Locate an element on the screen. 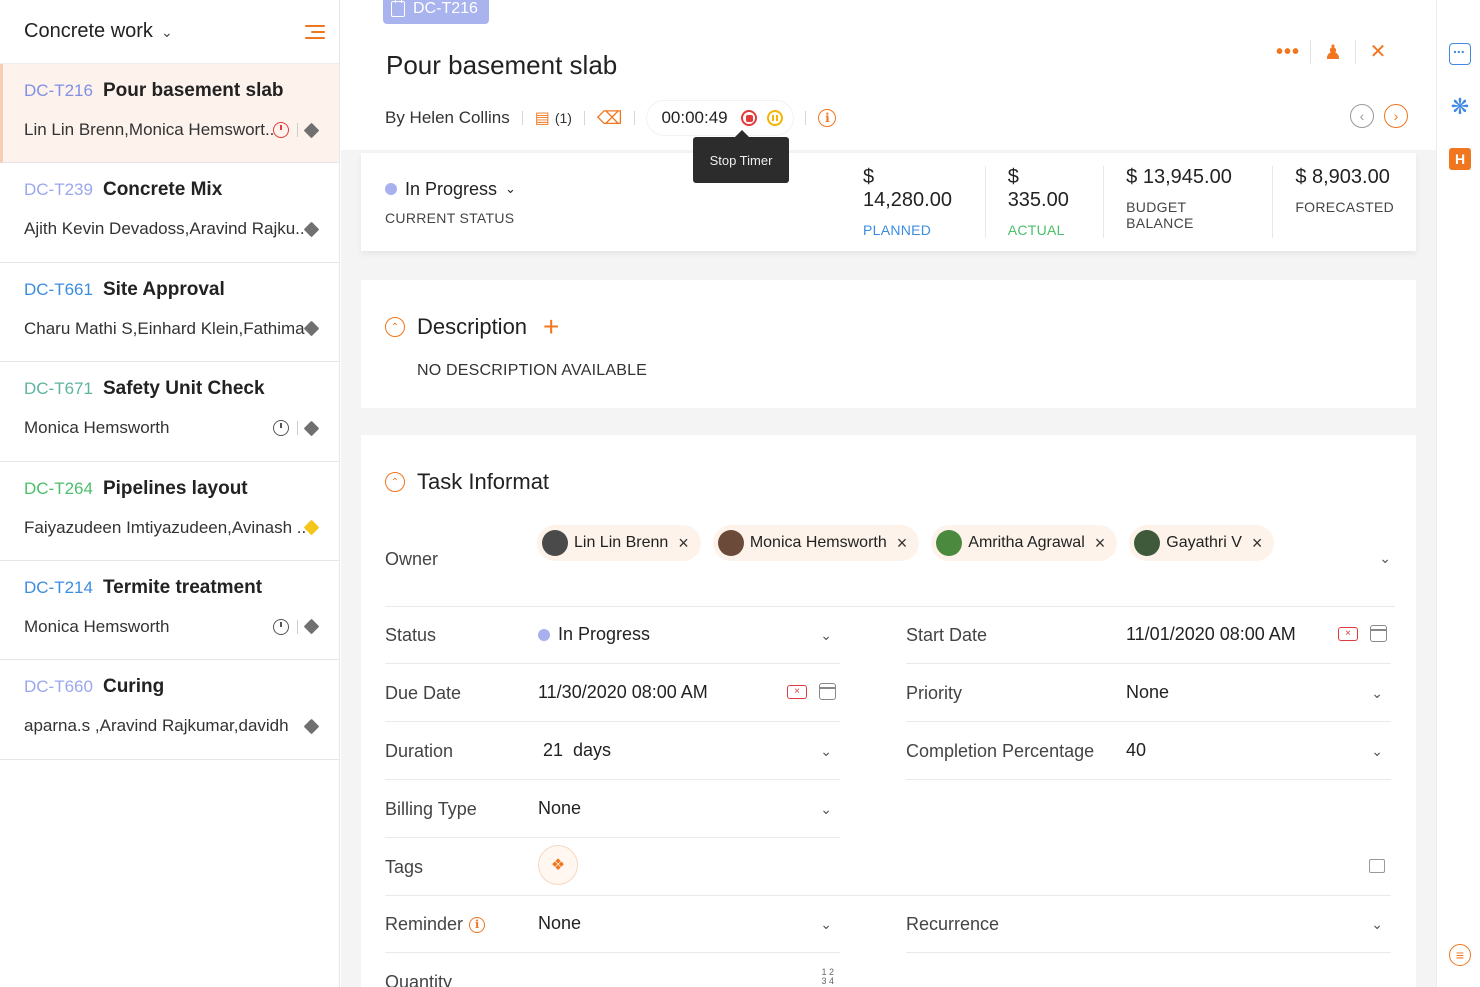 Image resolution: width=1480 pixels, height=987 pixels. stop-timer-tooltip: Stop Timer is located at coordinates (741, 156).